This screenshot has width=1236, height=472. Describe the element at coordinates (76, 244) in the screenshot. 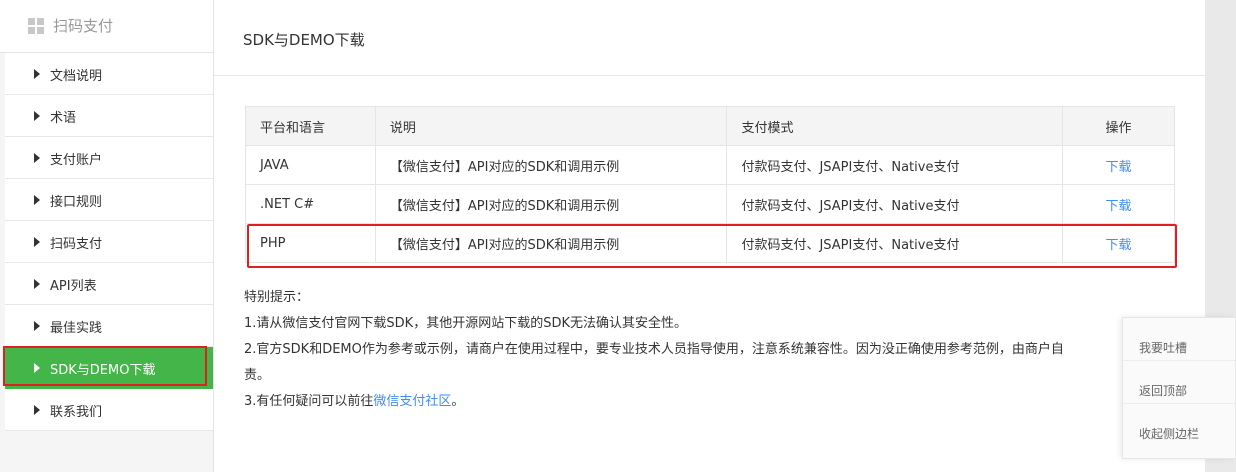

I see `sidebar-item-label: 扫码支付` at that location.